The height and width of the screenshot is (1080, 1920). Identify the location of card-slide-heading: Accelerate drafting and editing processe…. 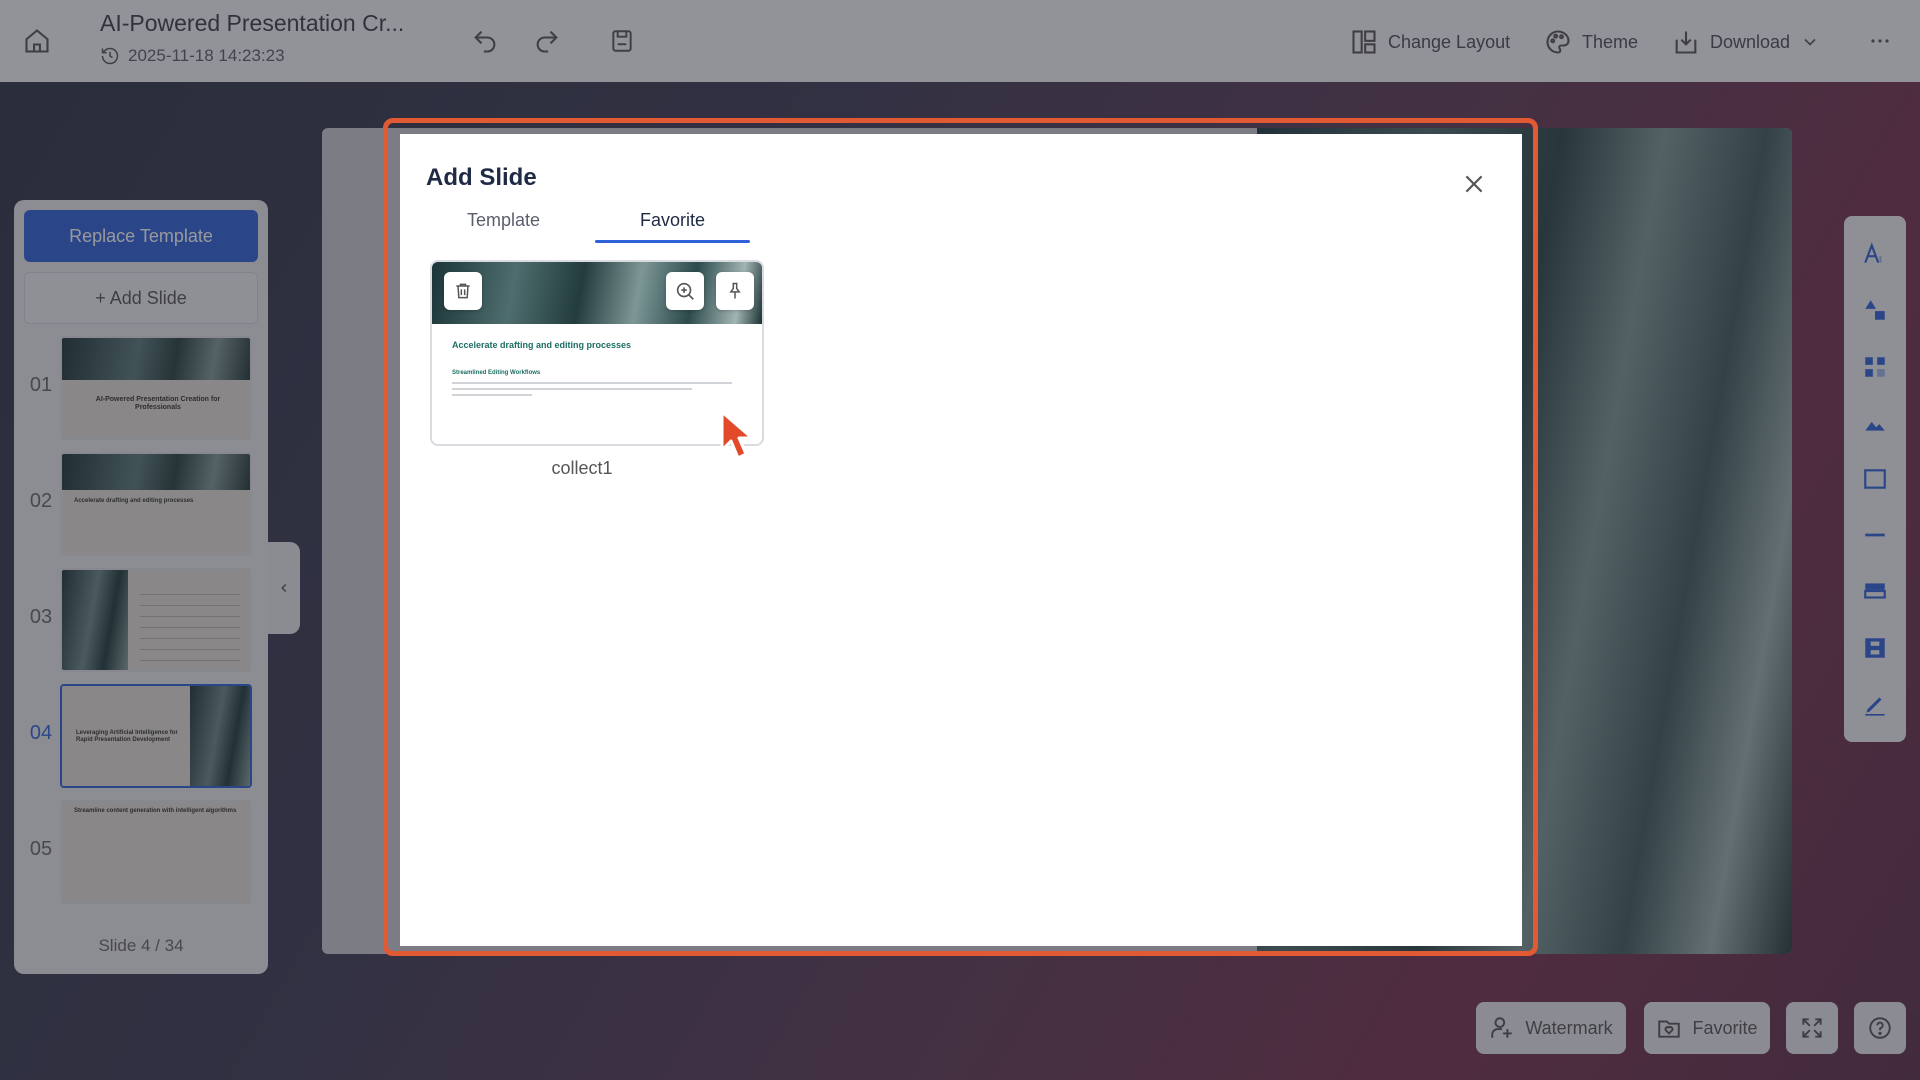
(542, 345).